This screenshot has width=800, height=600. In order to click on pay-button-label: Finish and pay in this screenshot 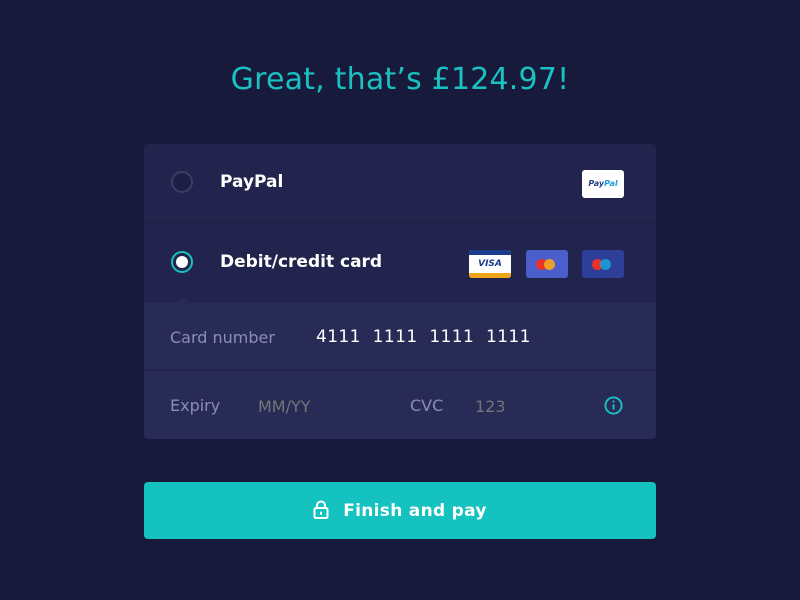, I will do `click(415, 510)`.